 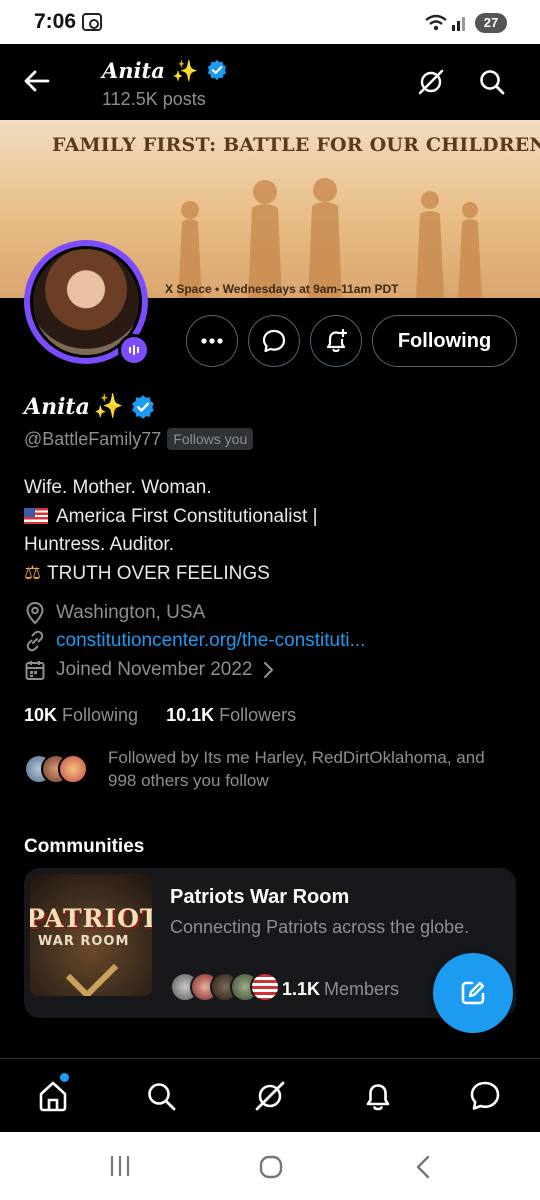 I want to click on handle-row: @BattleFamily77 Follows you, so click(x=139, y=439).